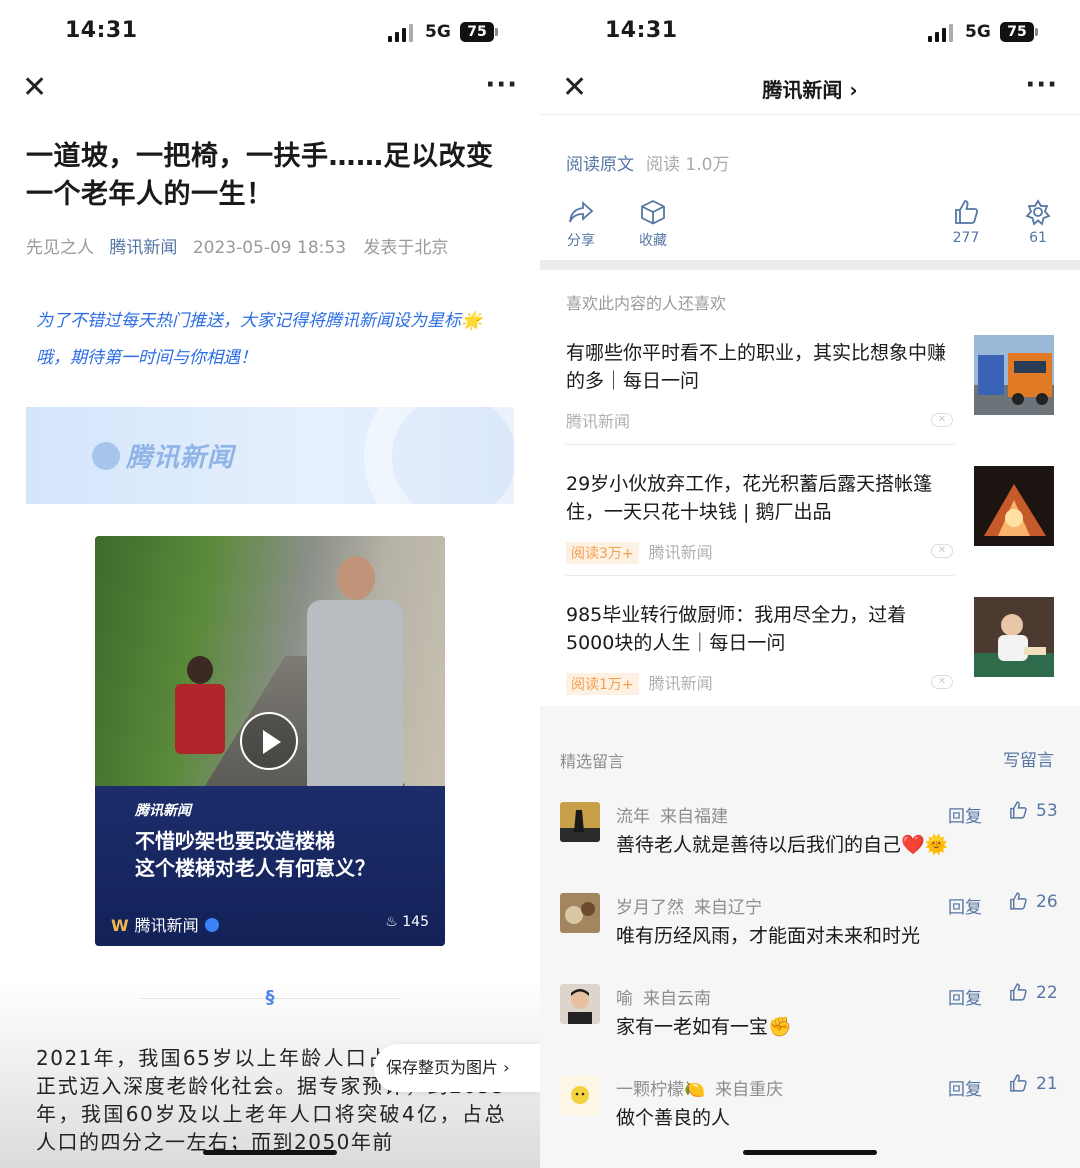 The width and height of the screenshot is (1080, 1168). I want to click on like-button: 277, so click(966, 222).